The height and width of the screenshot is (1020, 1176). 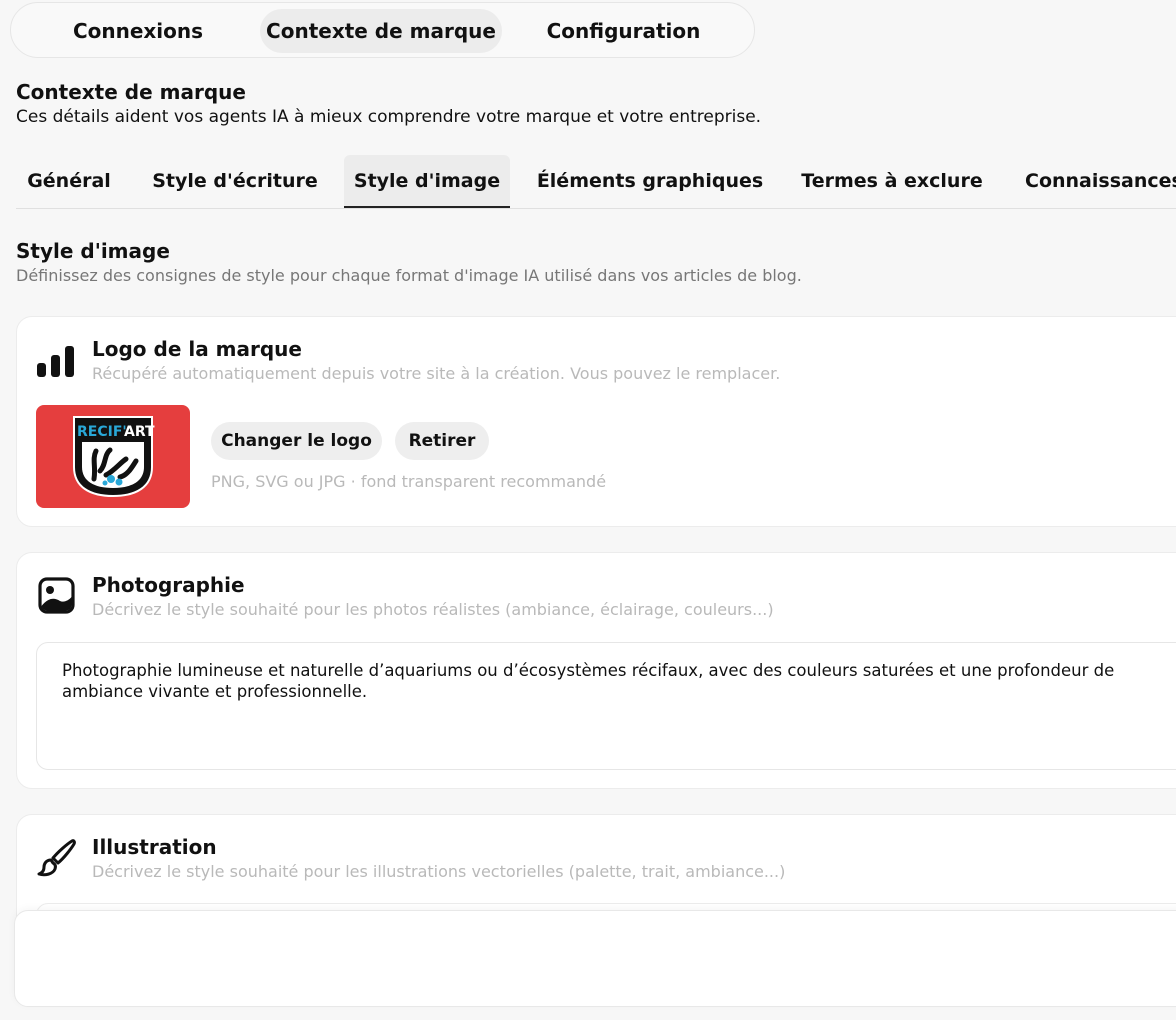 What do you see at coordinates (69, 181) in the screenshot?
I see `tab-general: Général` at bounding box center [69, 181].